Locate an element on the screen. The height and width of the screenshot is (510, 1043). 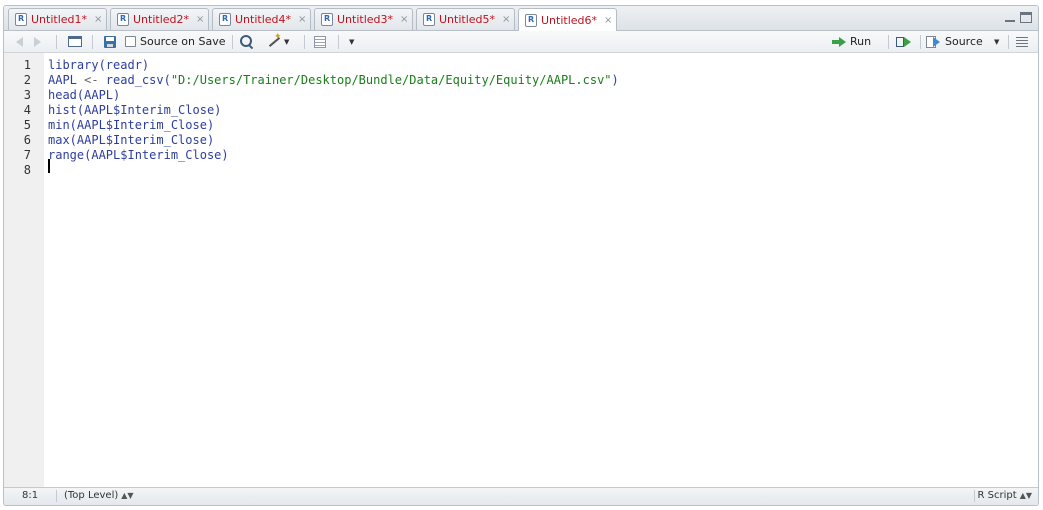
save-icon is located at coordinates (110, 41).